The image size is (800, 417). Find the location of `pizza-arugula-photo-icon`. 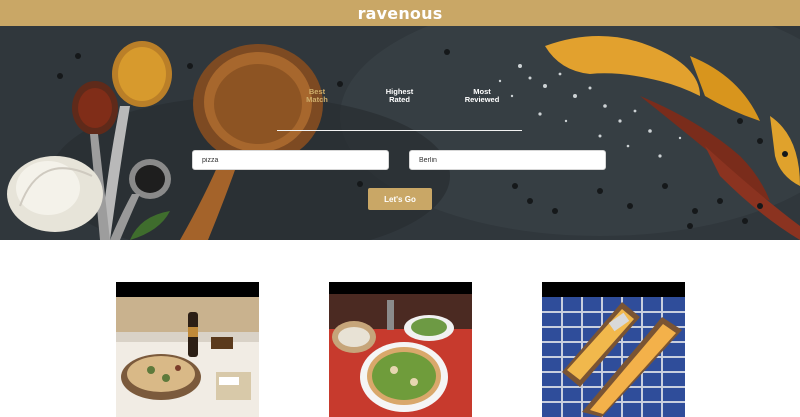

pizza-arugula-photo-icon is located at coordinates (400, 349).